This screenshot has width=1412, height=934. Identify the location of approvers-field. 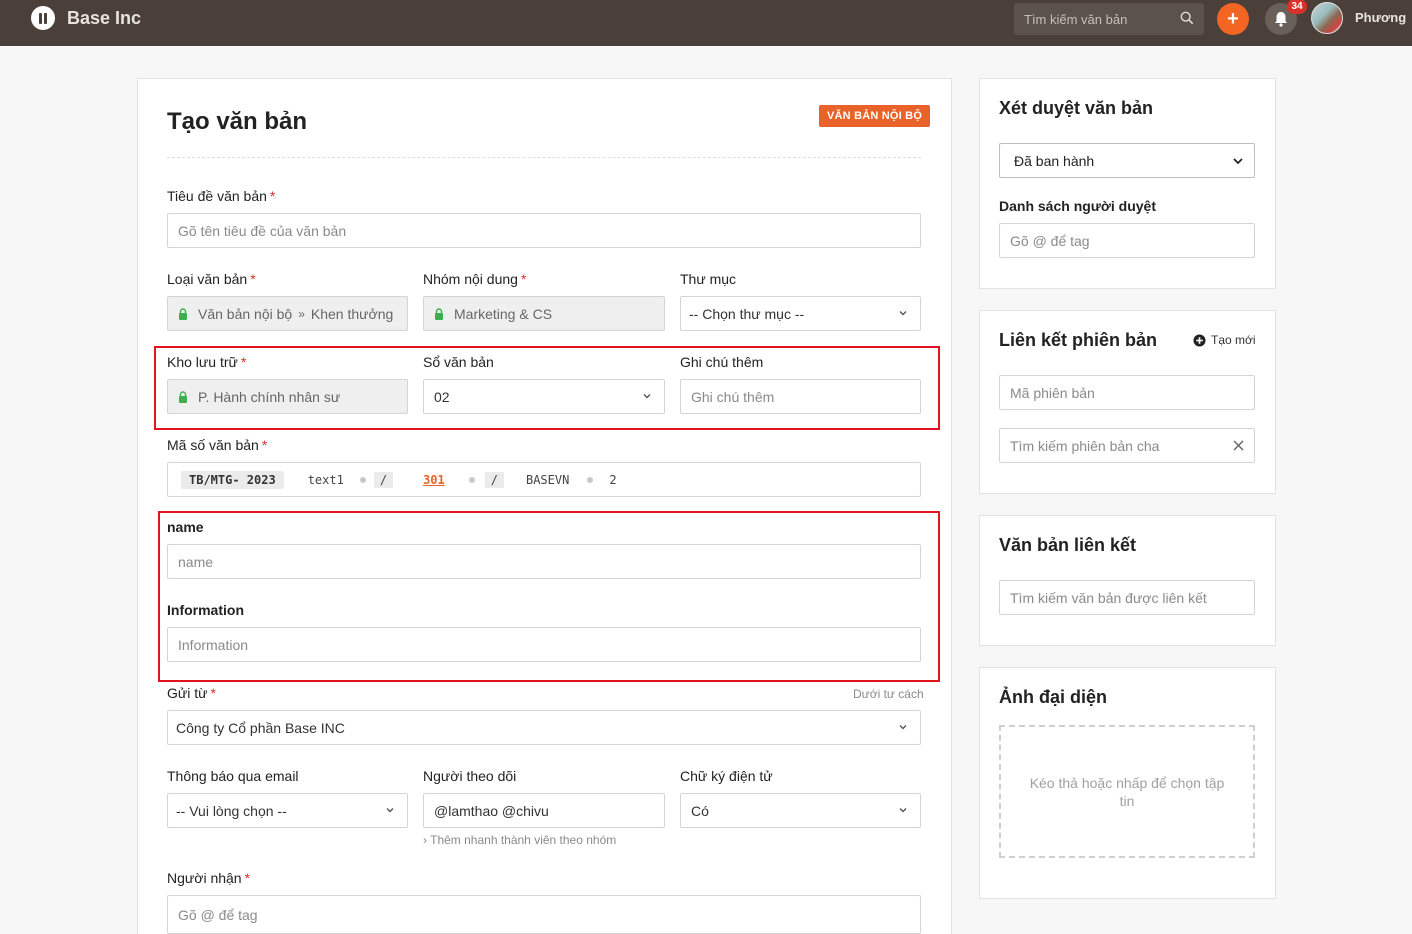
(1127, 240).